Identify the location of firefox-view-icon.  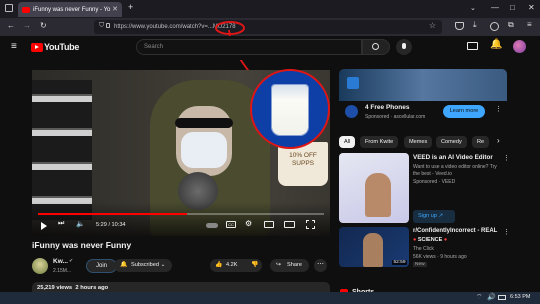
(9, 8).